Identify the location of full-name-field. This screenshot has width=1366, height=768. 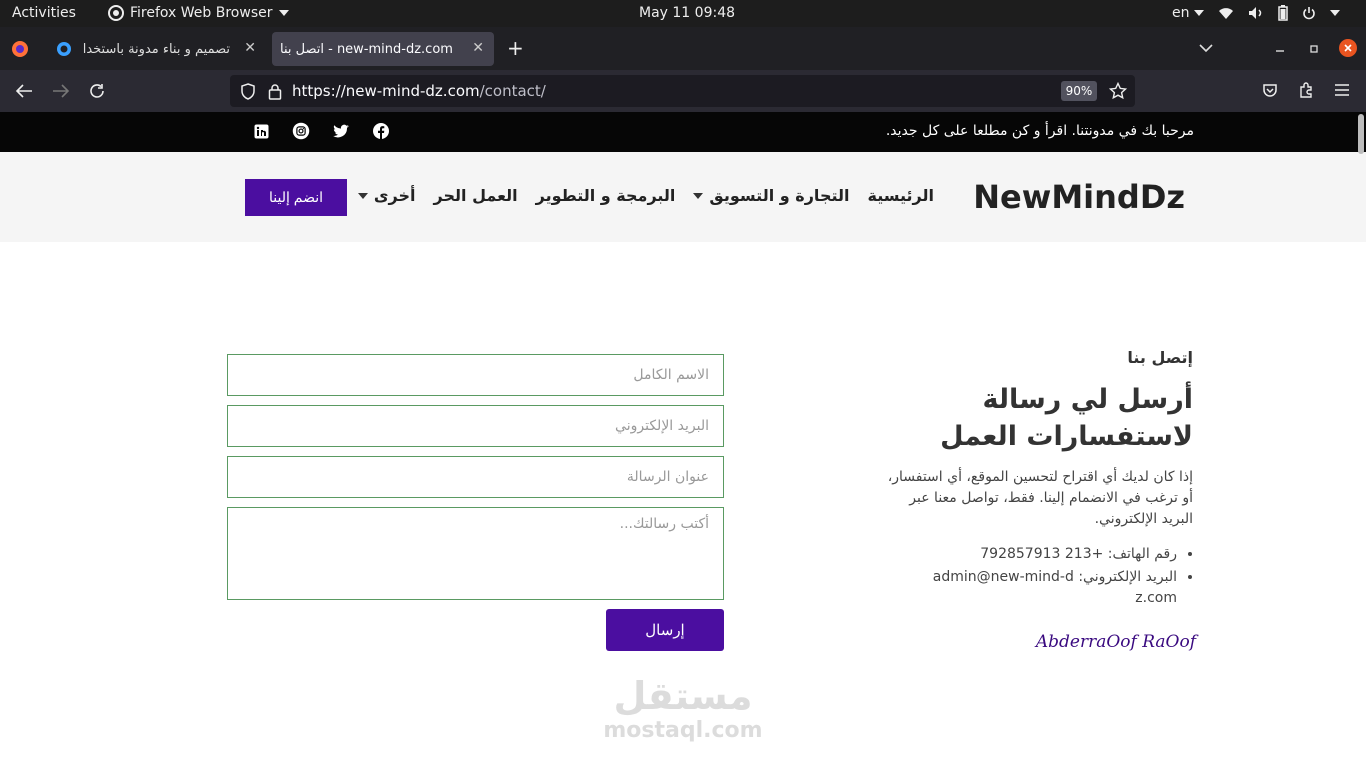
(475, 375).